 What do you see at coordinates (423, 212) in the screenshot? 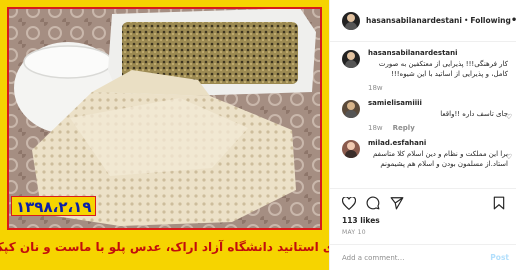
I see `post-actions: 113 likes MAY 10` at bounding box center [423, 212].